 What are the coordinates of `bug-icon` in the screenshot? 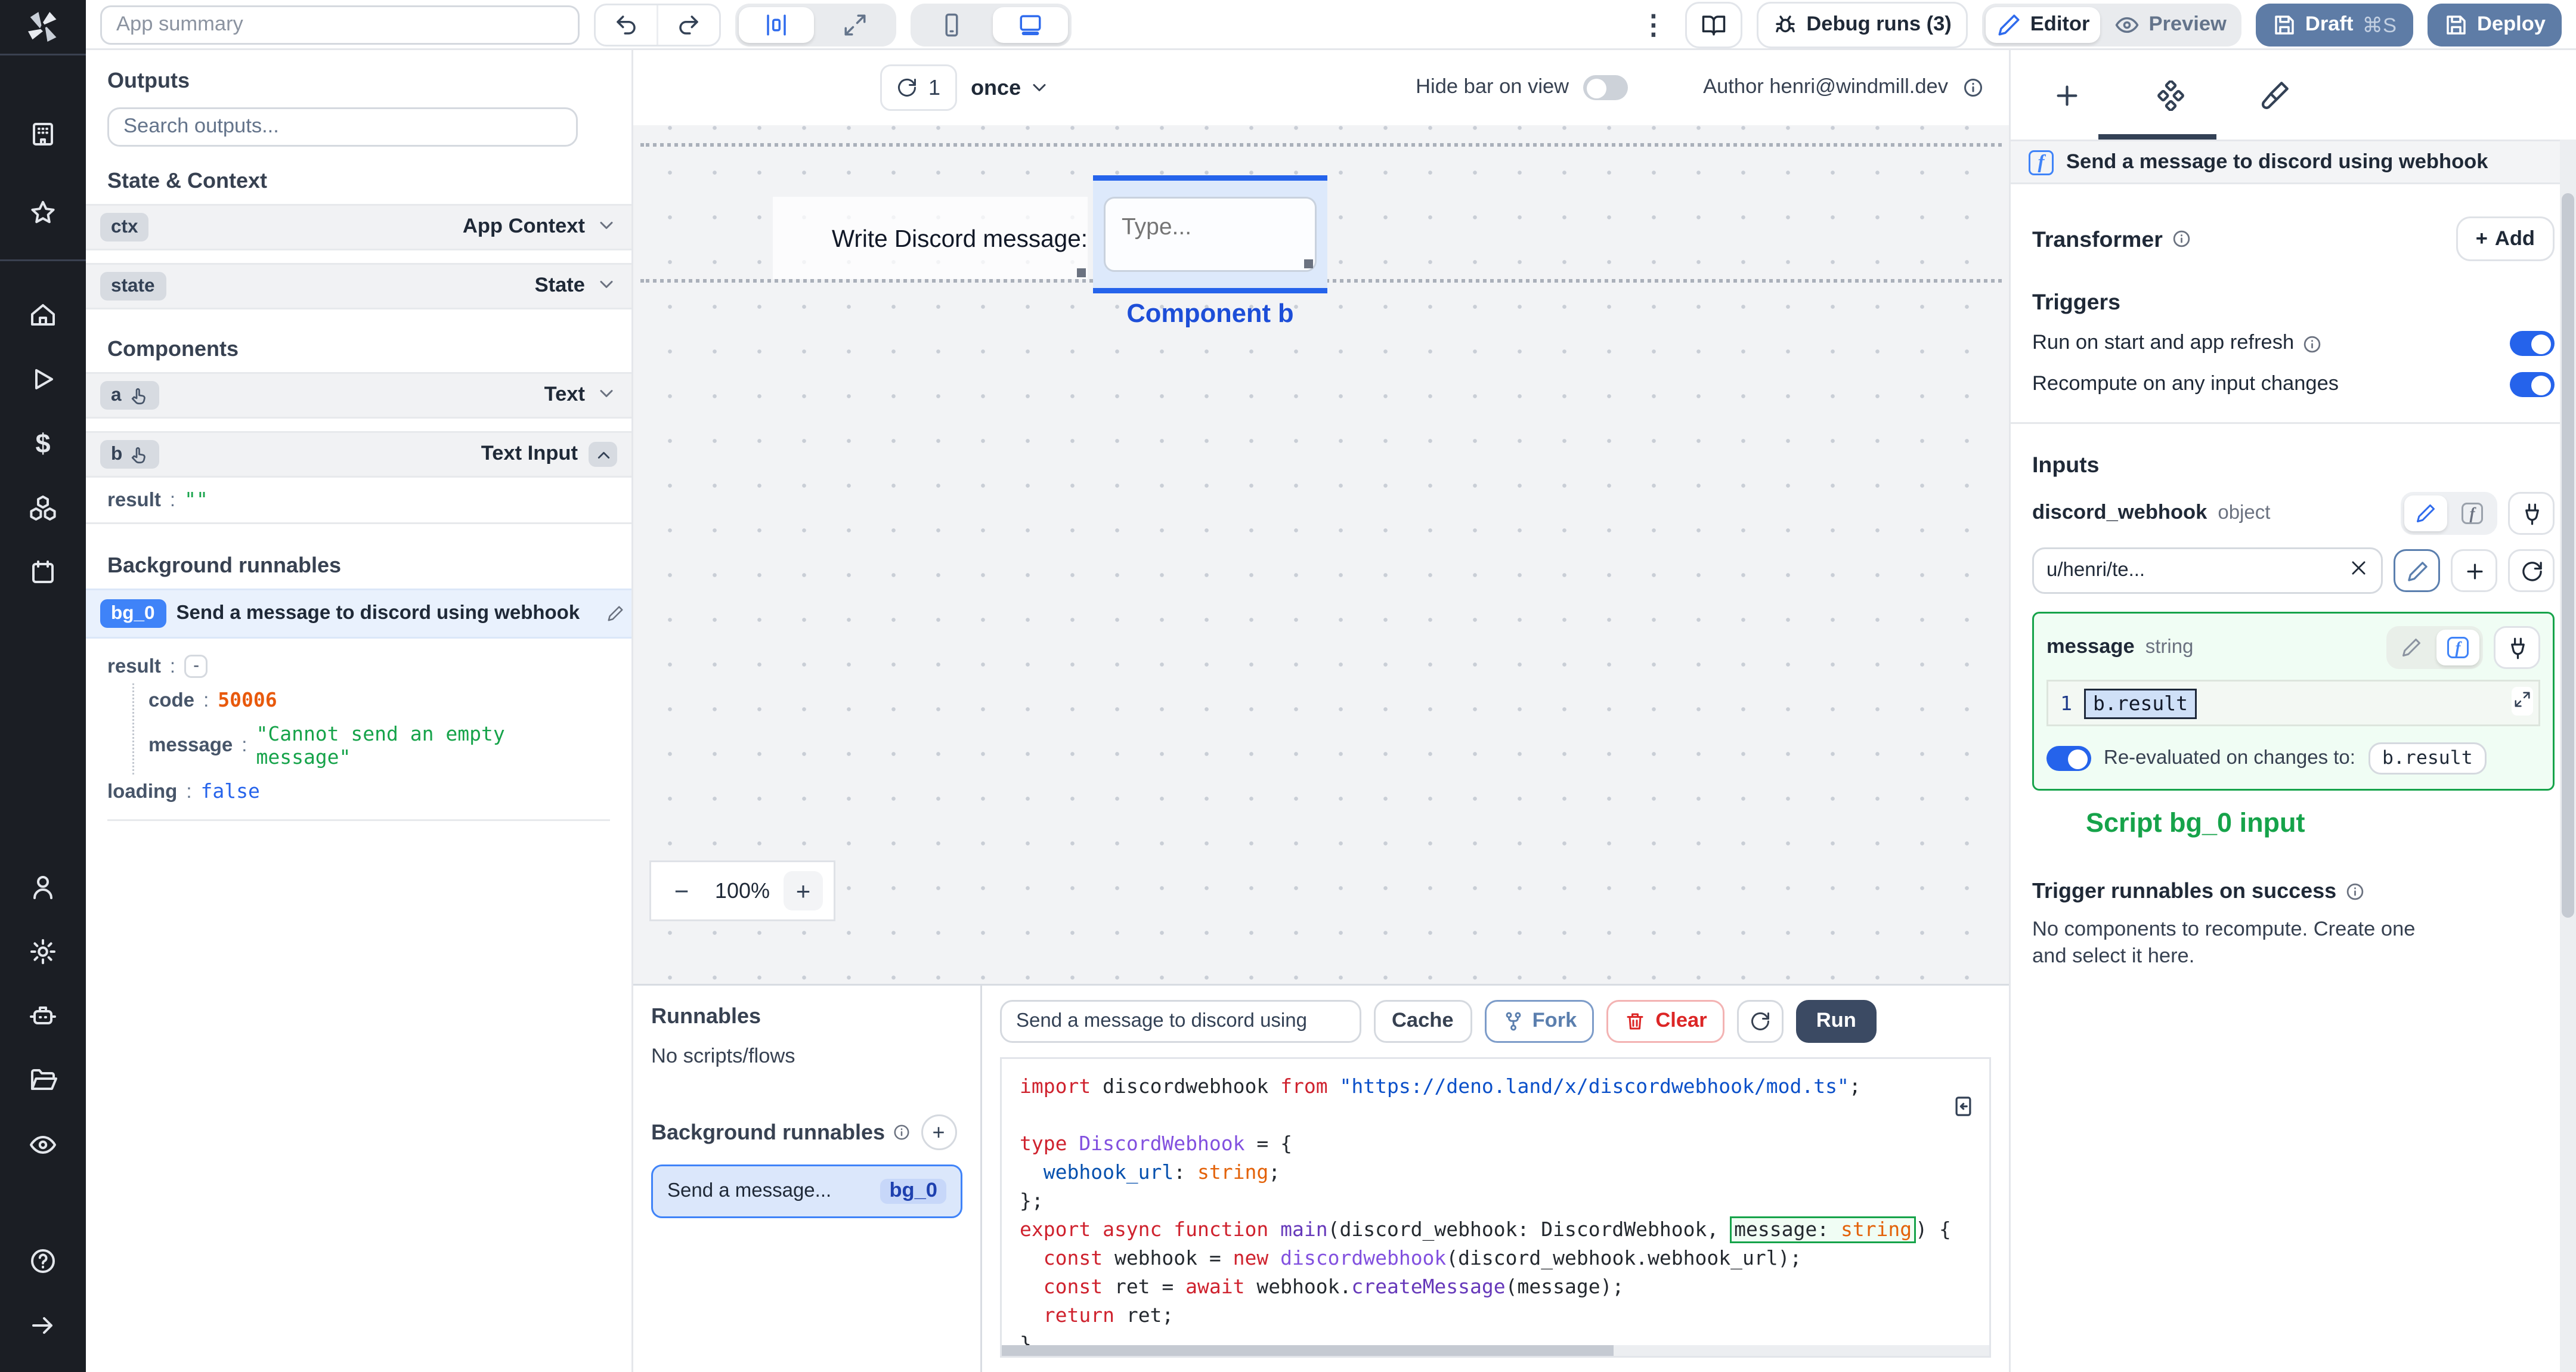 It's located at (1785, 24).